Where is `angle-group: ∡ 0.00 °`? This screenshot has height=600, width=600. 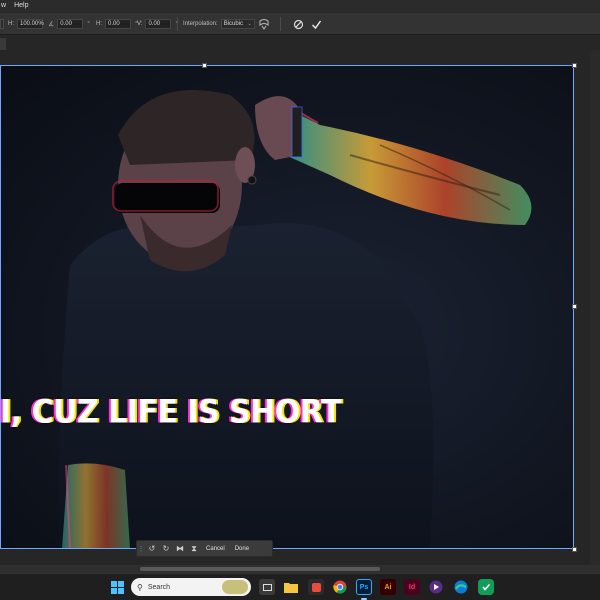 angle-group: ∡ 0.00 ° is located at coordinates (69, 24).